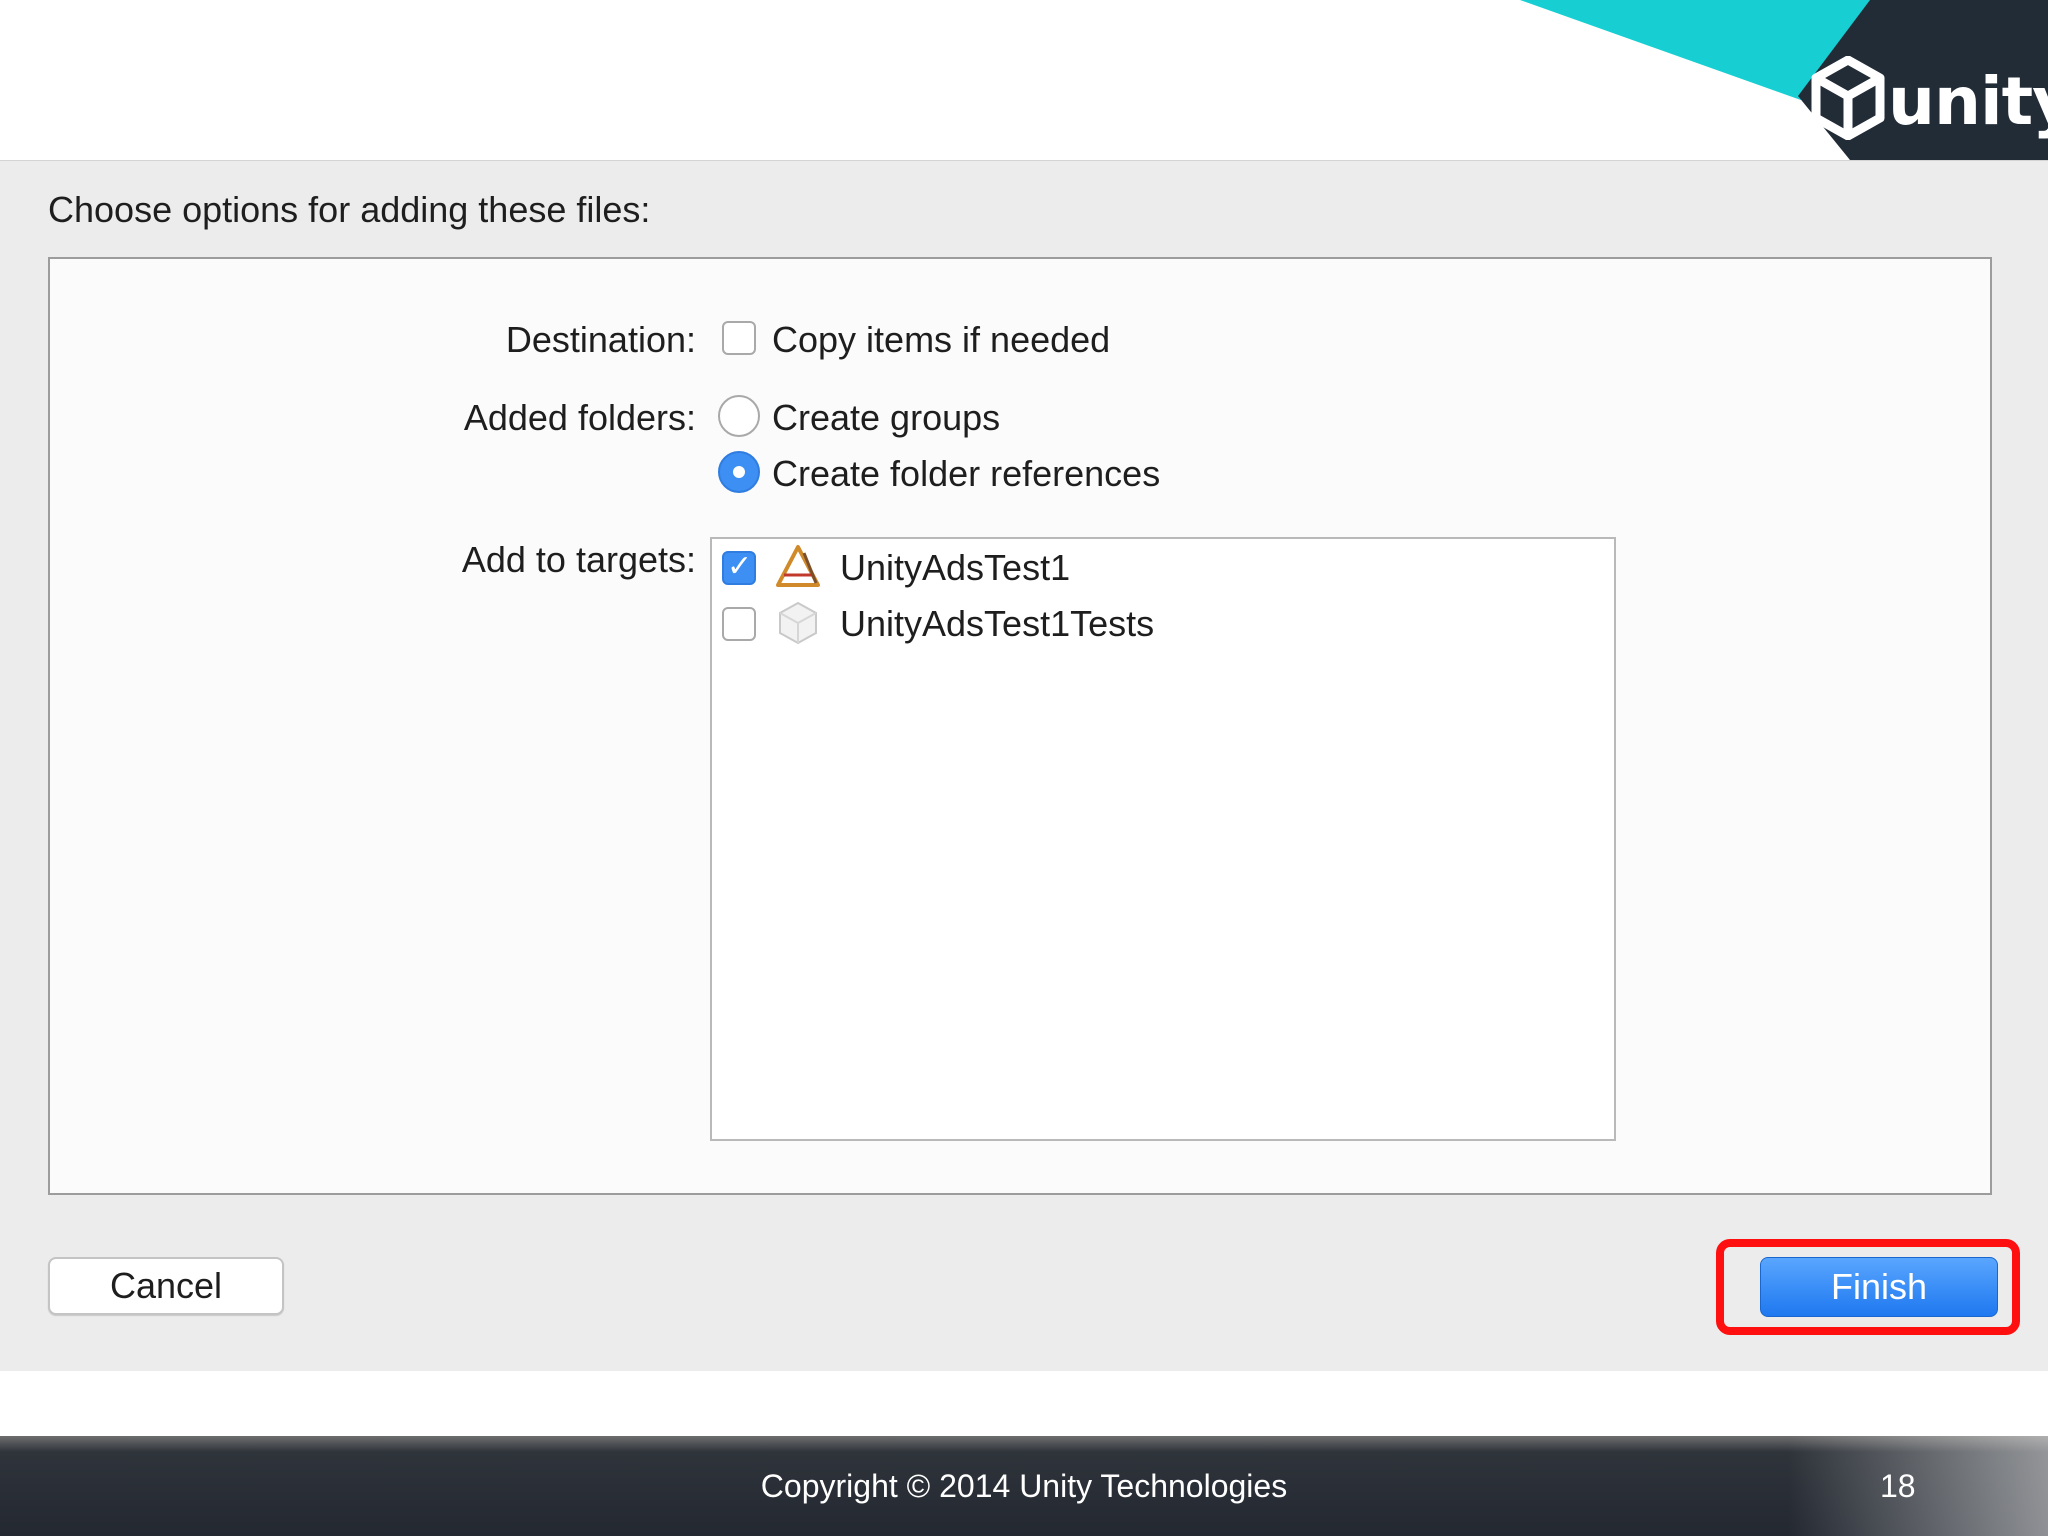 The image size is (2048, 1536). Describe the element at coordinates (579, 417) in the screenshot. I see `added-folders-label: Added folders:` at that location.